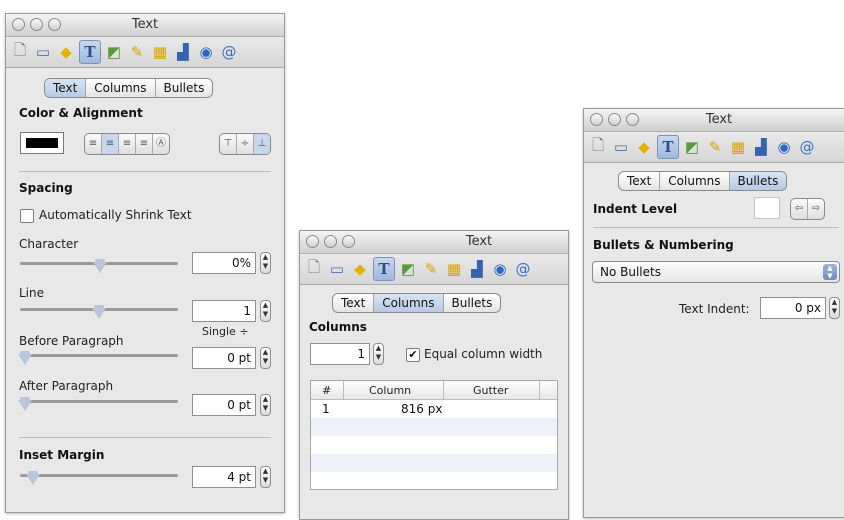 The height and width of the screenshot is (520, 844). What do you see at coordinates (799, 209) in the screenshot?
I see `outdent-arrow-icon: ⇦` at bounding box center [799, 209].